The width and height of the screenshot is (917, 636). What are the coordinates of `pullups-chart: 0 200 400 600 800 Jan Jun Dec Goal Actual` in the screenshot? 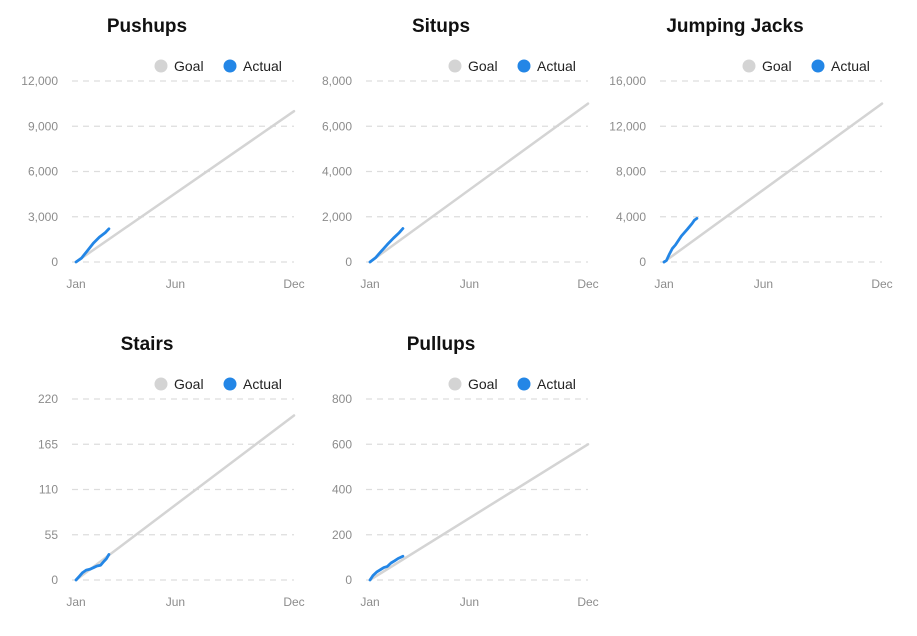 It's located at (465, 492).